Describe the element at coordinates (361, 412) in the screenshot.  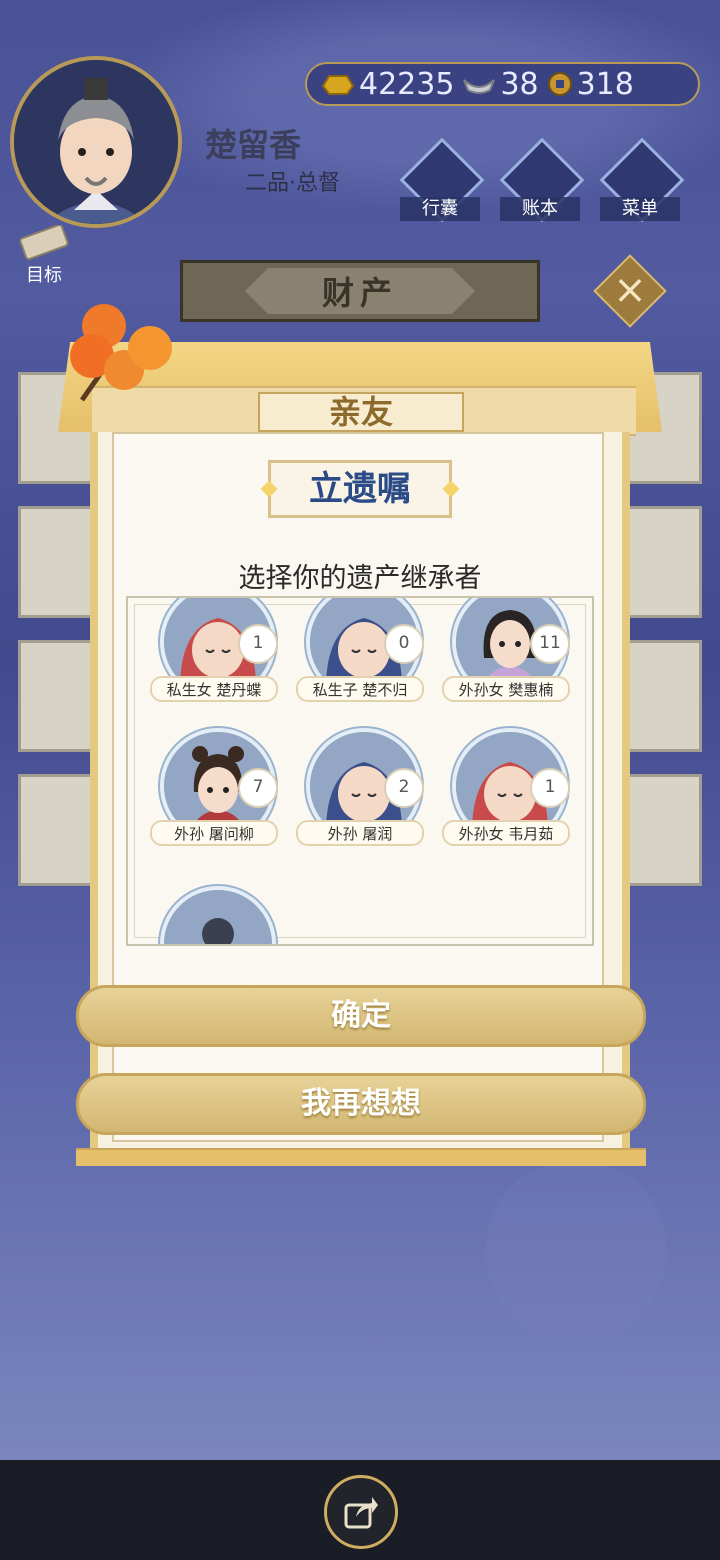
I see `tab-relatives: 亲友` at that location.